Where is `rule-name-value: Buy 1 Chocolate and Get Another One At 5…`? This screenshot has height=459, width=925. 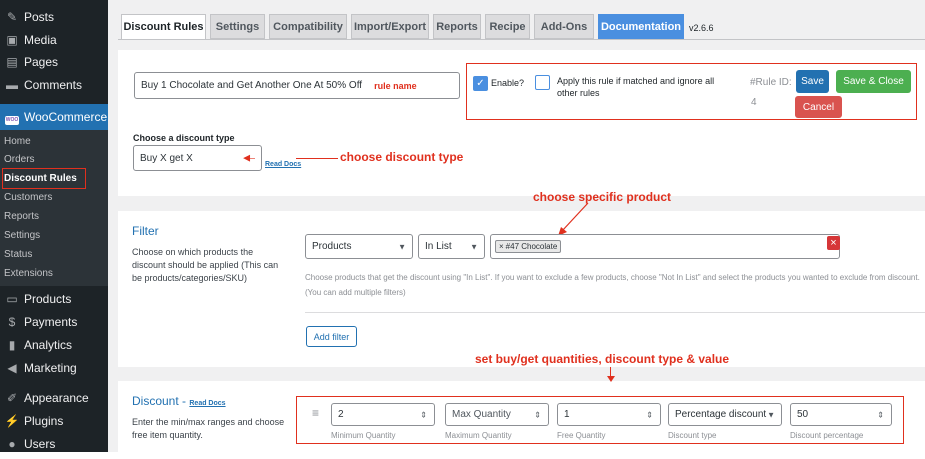
rule-name-value: Buy 1 Chocolate and Get Another One At 5… is located at coordinates (252, 85).